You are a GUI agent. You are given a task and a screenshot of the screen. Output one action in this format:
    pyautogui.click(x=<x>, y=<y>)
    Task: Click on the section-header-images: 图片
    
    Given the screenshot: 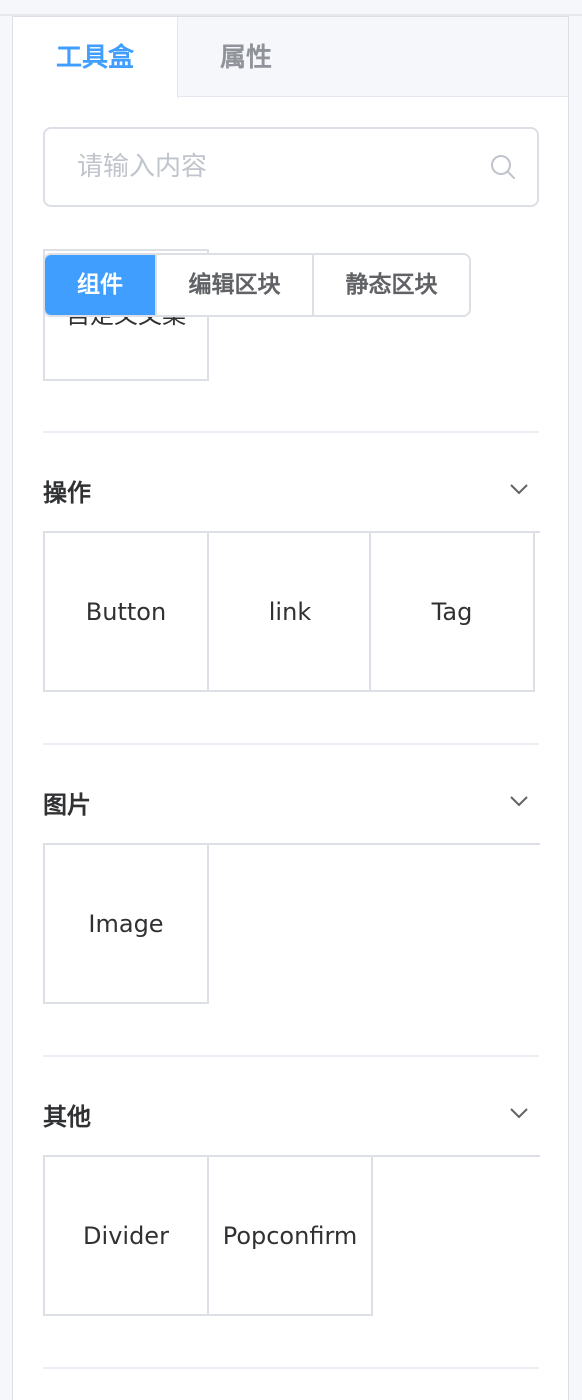 What is the action you would take?
    pyautogui.click(x=291, y=800)
    